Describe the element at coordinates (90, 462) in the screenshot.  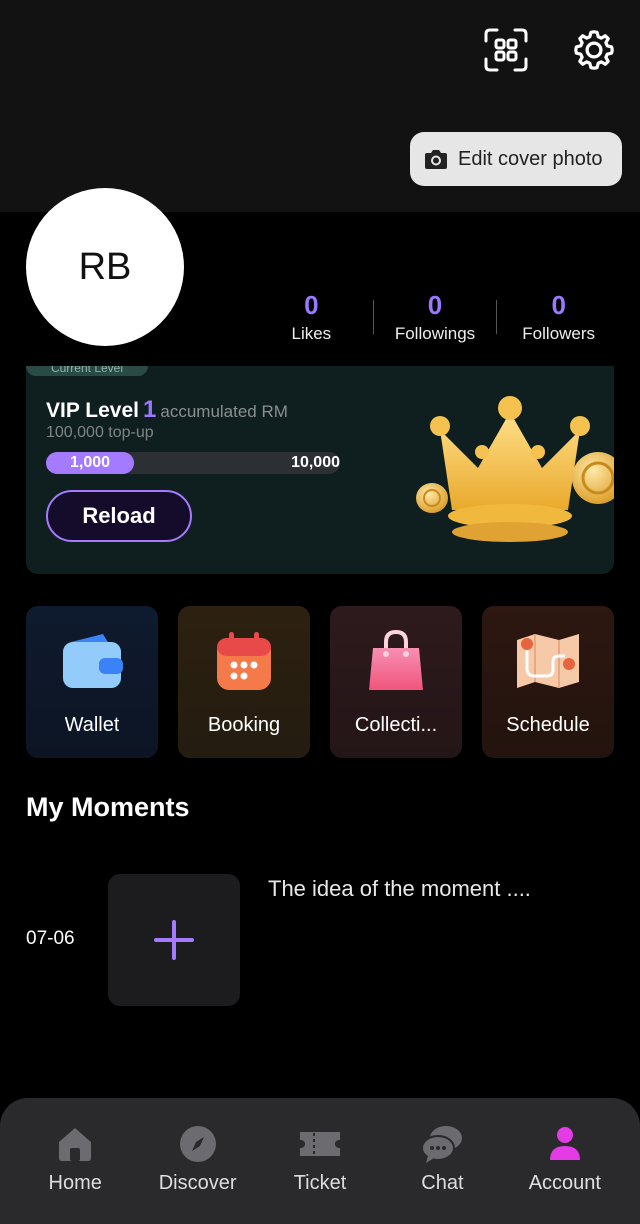
I see `vip-progress-current: 1,000` at that location.